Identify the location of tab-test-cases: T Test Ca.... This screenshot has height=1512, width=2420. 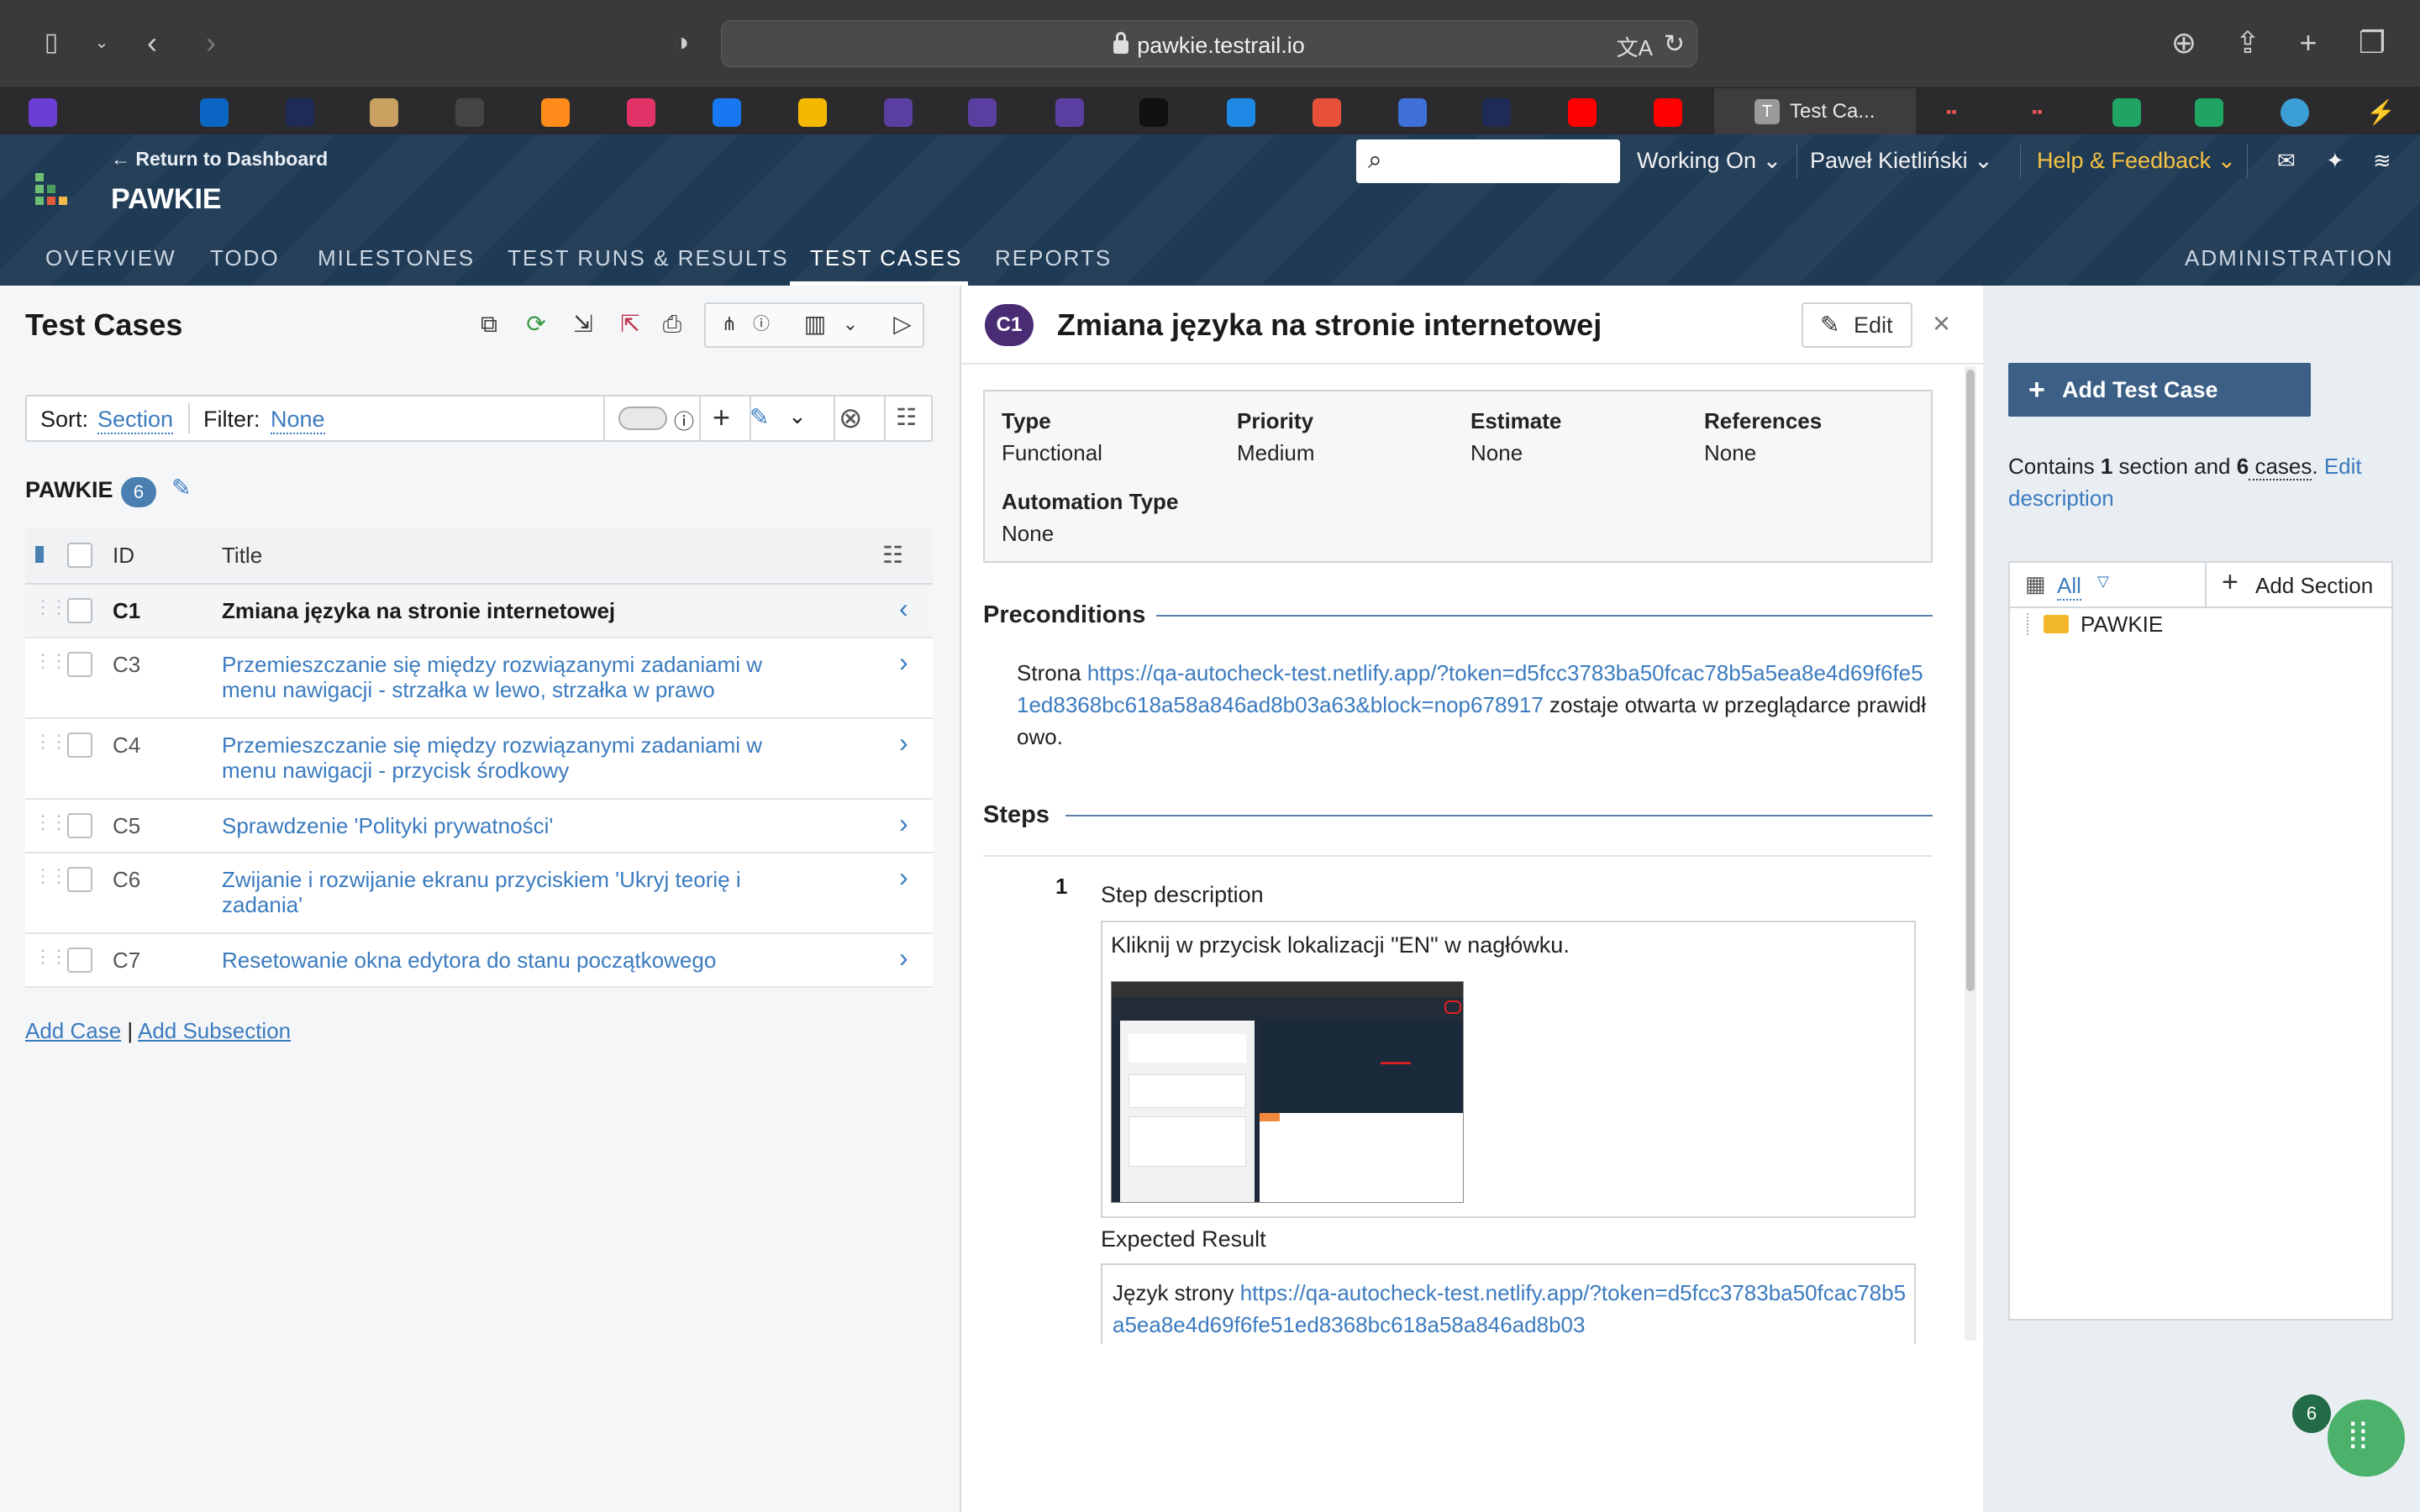
(1815, 111).